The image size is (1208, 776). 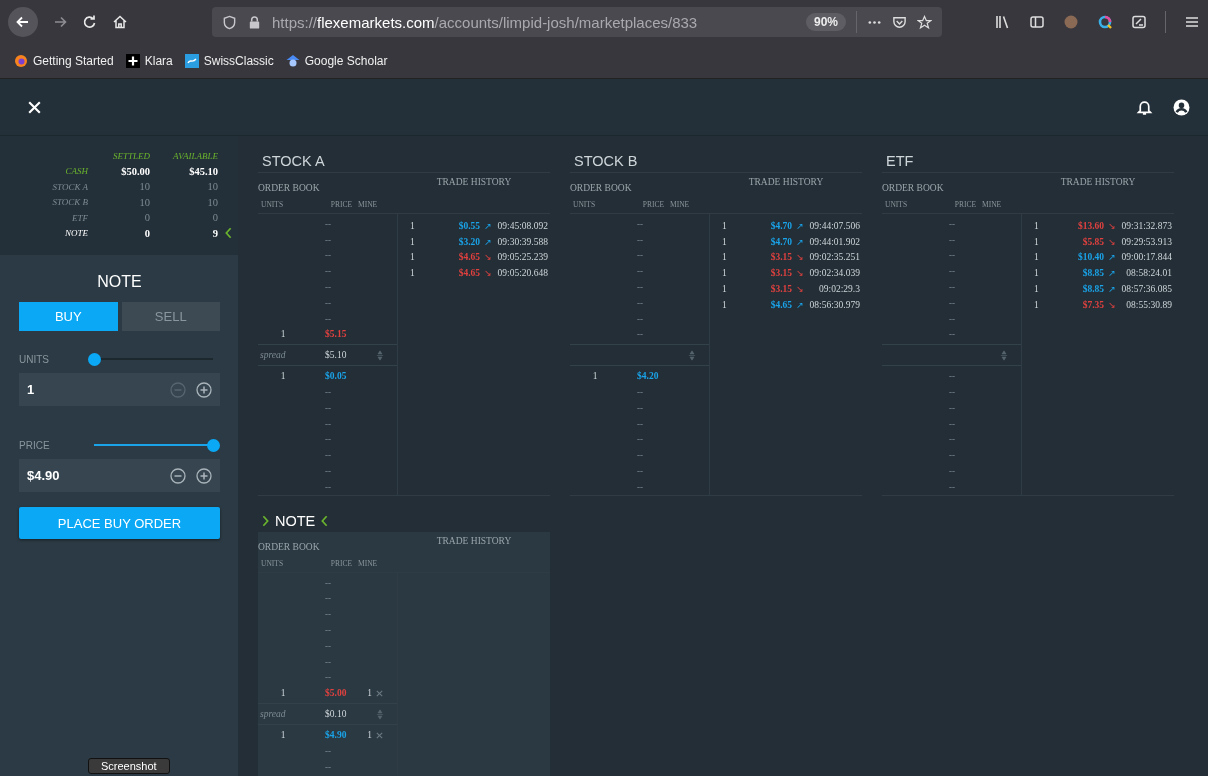 I want to click on pocket-icon, so click(x=899, y=22).